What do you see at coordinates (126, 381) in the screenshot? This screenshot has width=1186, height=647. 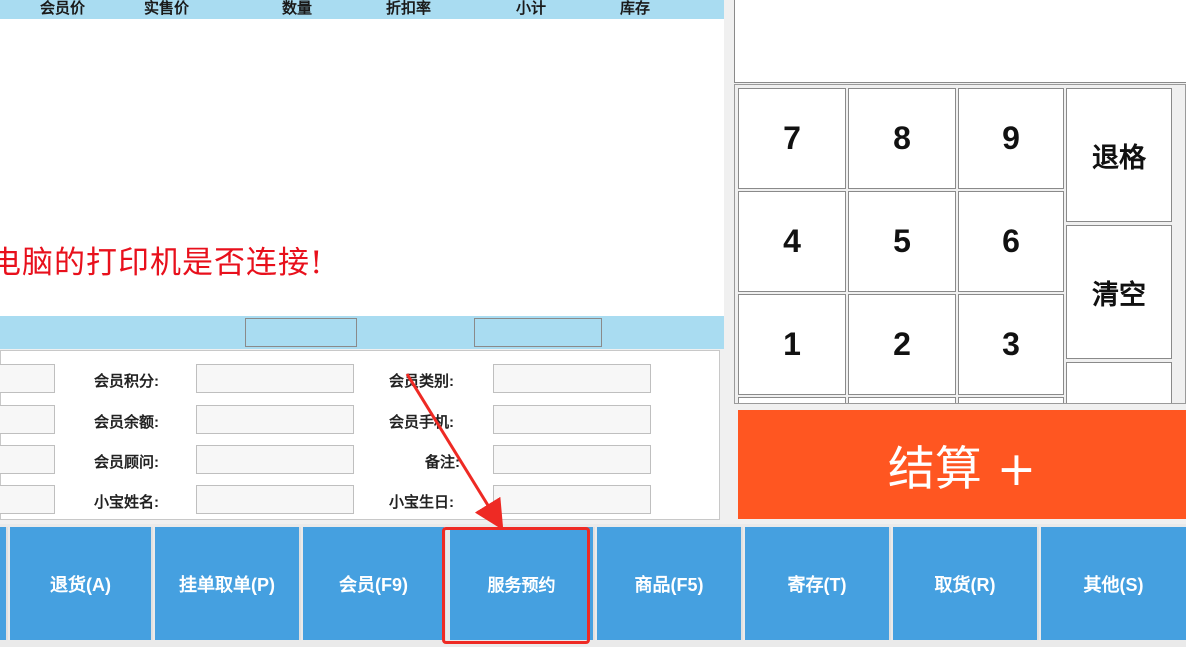 I see `member-points-label: 会员积分:` at bounding box center [126, 381].